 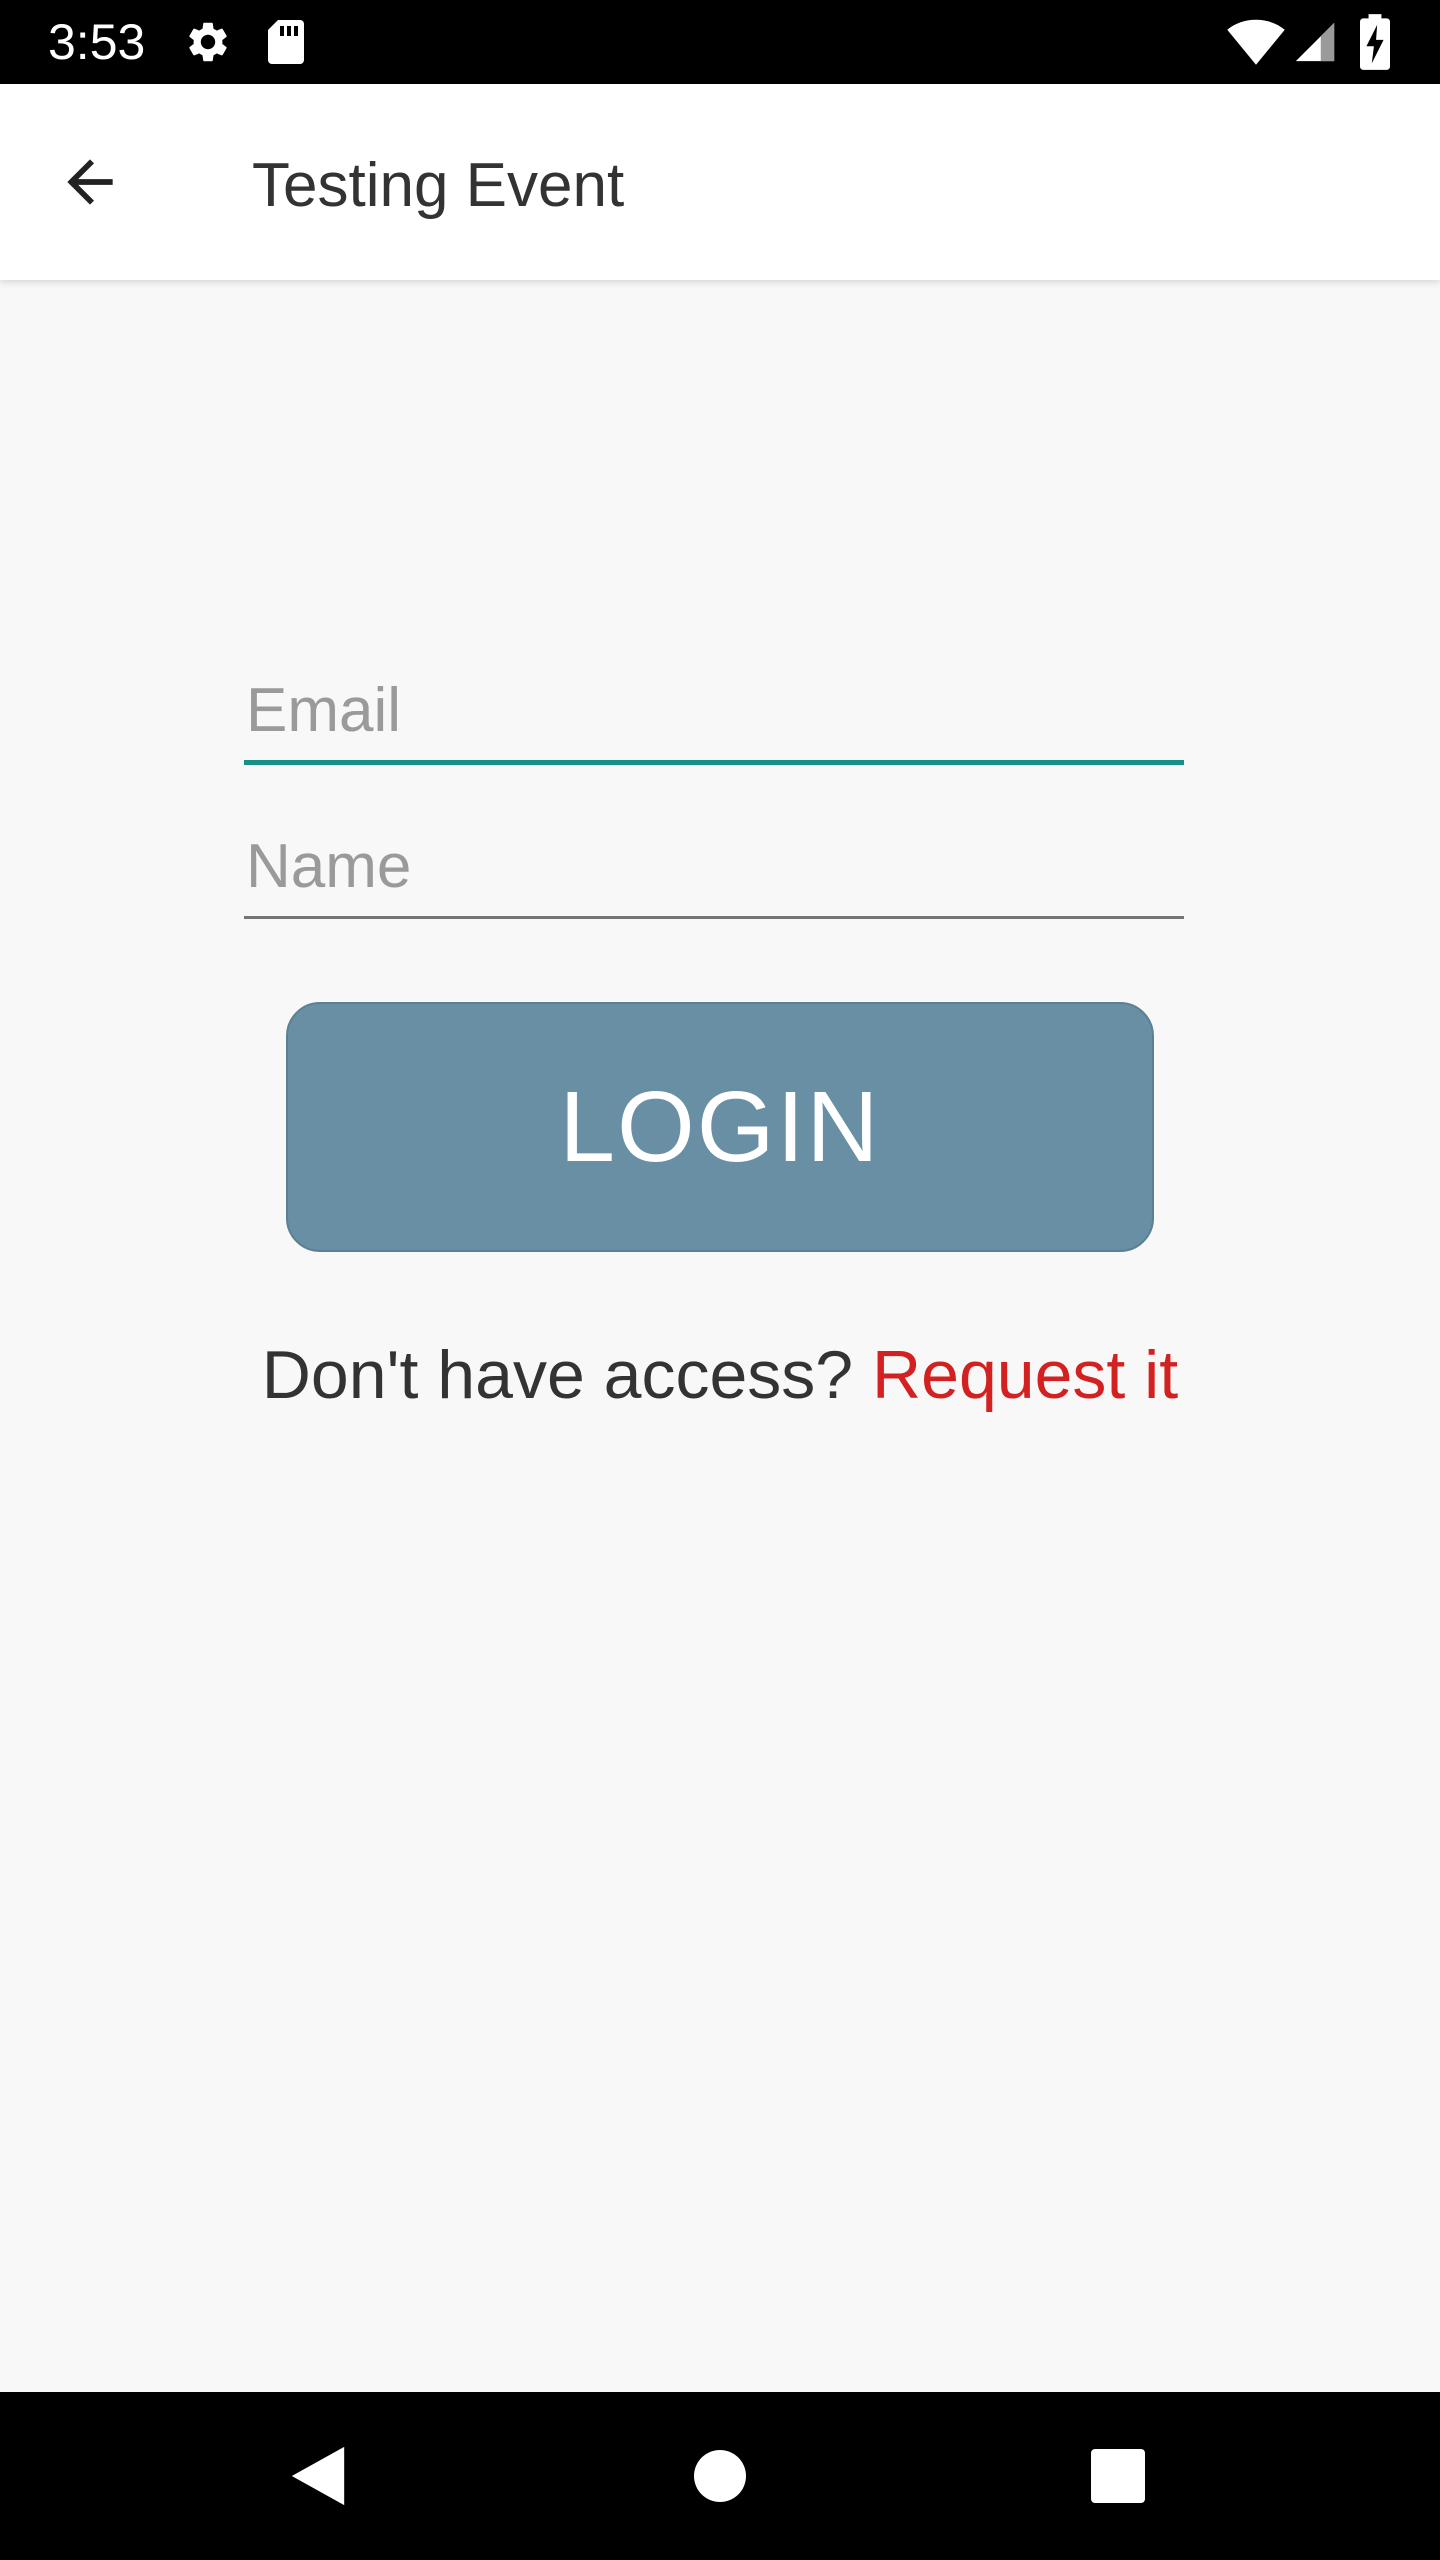 What do you see at coordinates (1315, 42) in the screenshot?
I see `cell-signal-icon` at bounding box center [1315, 42].